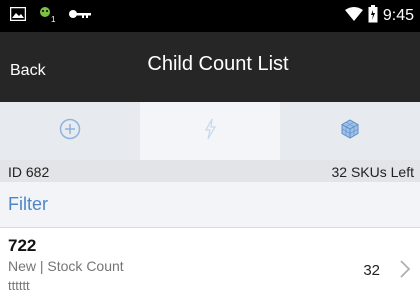 The height and width of the screenshot is (299, 420). Describe the element at coordinates (47, 16) in the screenshot. I see `android-notification-icon: 1` at that location.